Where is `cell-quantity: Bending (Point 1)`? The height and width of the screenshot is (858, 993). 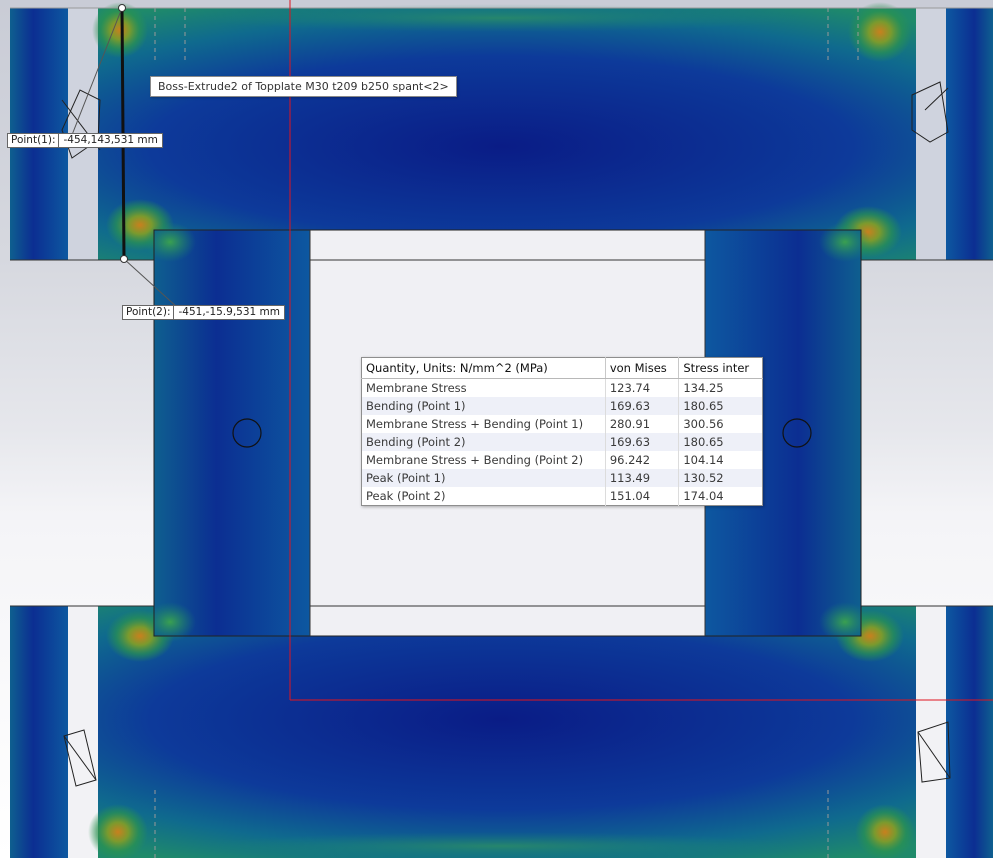 cell-quantity: Bending (Point 1) is located at coordinates (483, 406).